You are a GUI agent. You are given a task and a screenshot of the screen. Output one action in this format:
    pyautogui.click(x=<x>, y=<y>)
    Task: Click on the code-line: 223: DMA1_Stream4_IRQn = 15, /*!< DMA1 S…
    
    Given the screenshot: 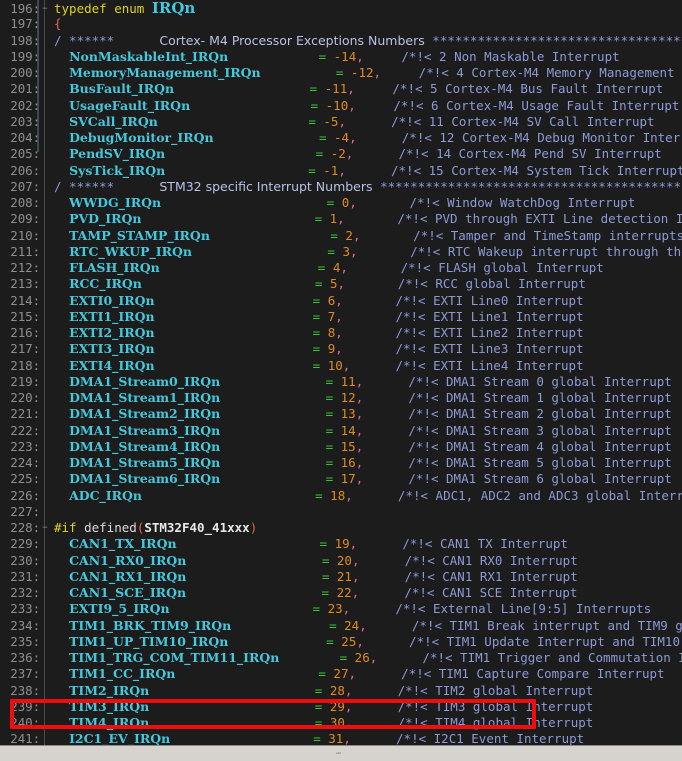 What is the action you would take?
    pyautogui.click(x=341, y=447)
    